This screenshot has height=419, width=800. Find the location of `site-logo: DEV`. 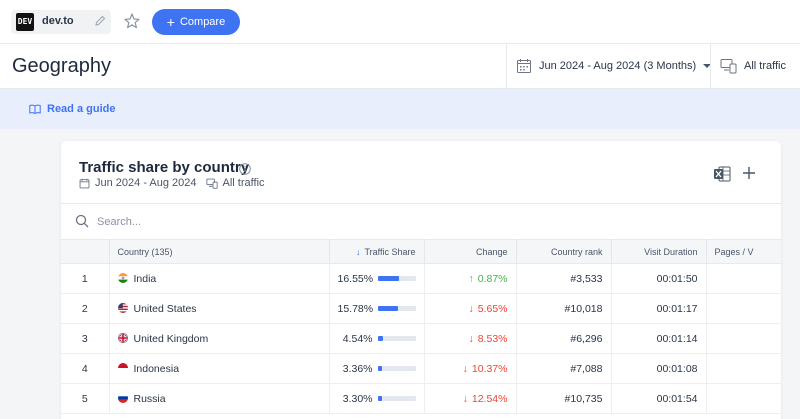

site-logo: DEV is located at coordinates (25, 22).